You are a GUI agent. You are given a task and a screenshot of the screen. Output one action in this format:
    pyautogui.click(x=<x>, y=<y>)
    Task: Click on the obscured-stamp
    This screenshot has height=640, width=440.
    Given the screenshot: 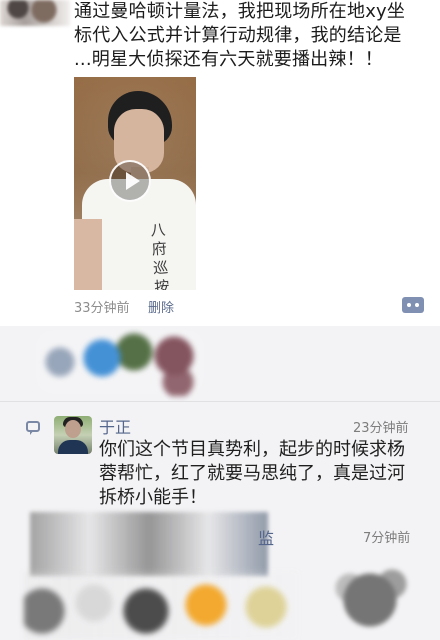 What is the action you would take?
    pyautogui.click(x=372, y=603)
    